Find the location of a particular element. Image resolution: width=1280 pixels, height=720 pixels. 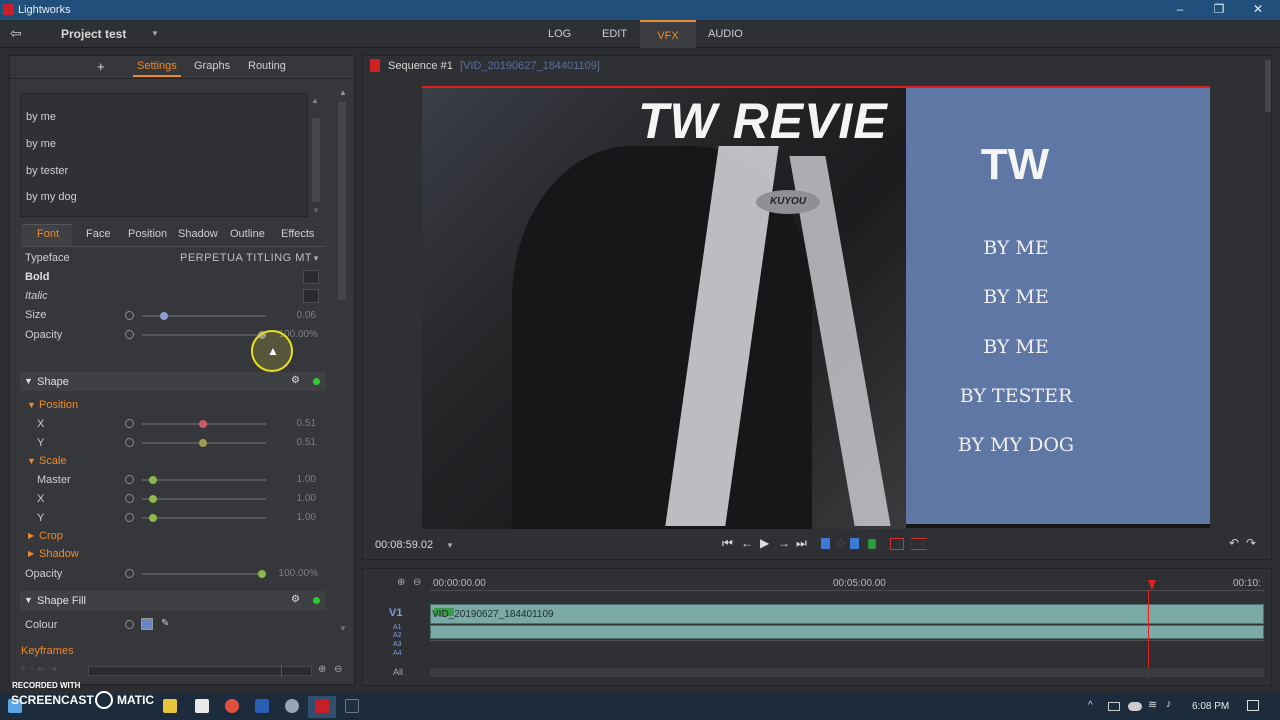

add-effect-button: + is located at coordinates (101, 66).